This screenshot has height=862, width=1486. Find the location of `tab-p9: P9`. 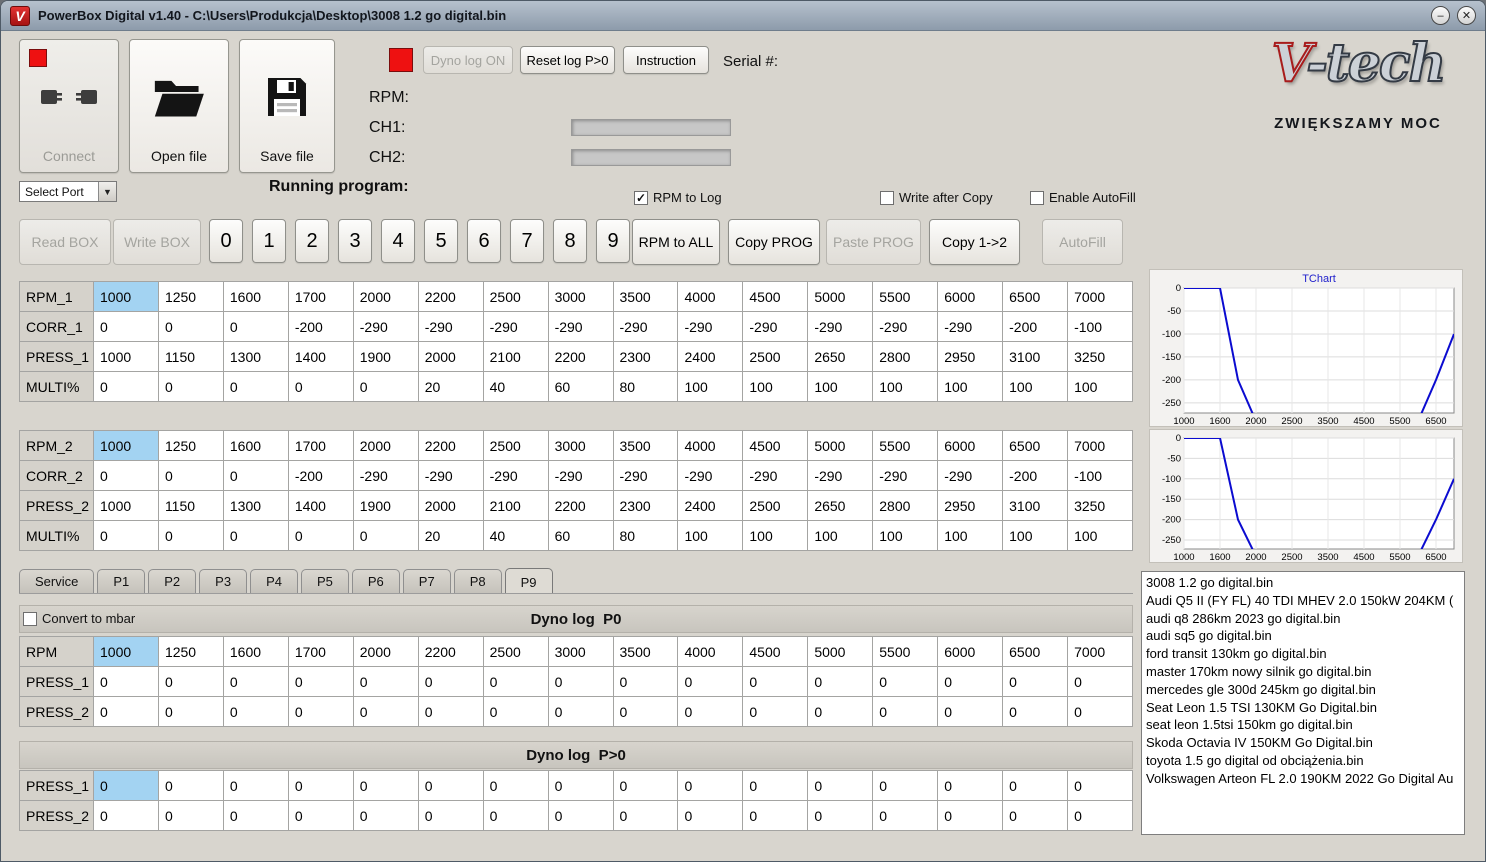

tab-p9: P9 is located at coordinates (528, 581).